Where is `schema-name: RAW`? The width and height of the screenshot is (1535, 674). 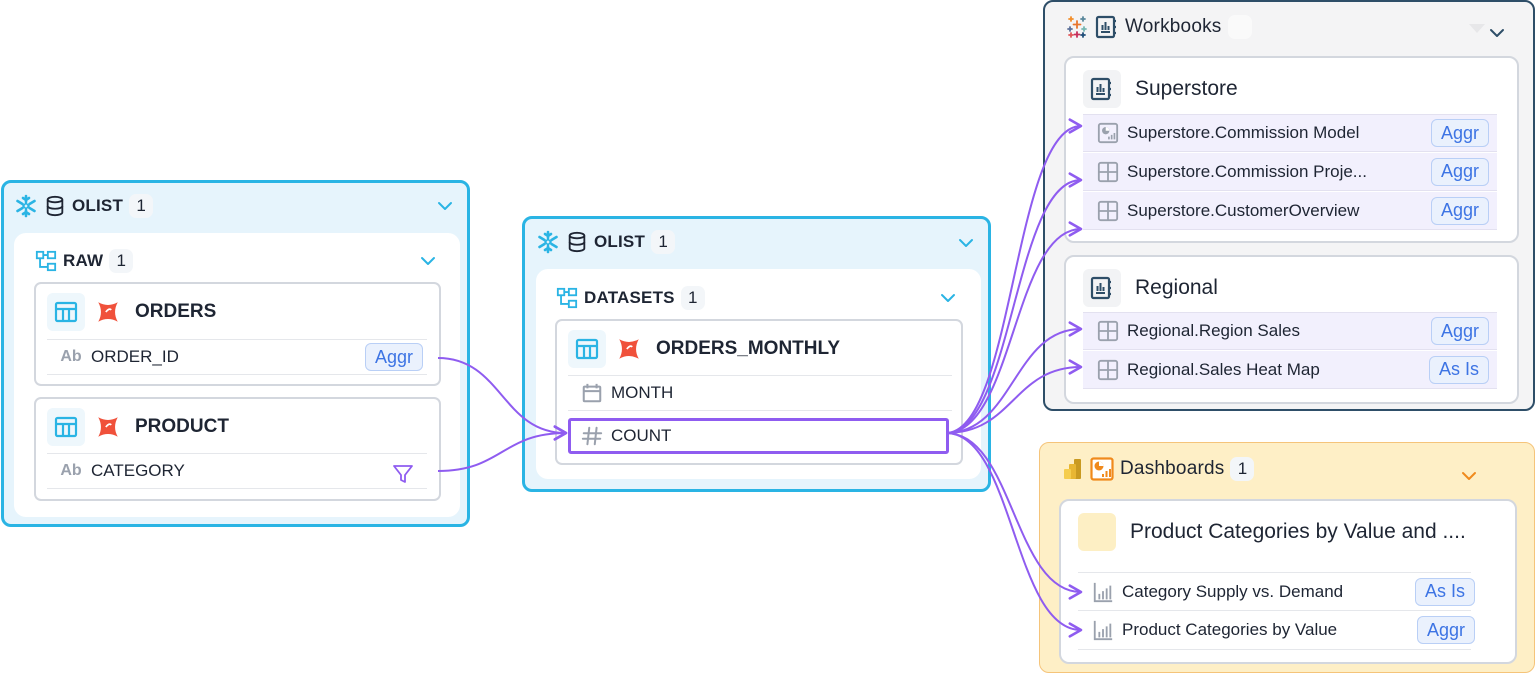
schema-name: RAW is located at coordinates (83, 260).